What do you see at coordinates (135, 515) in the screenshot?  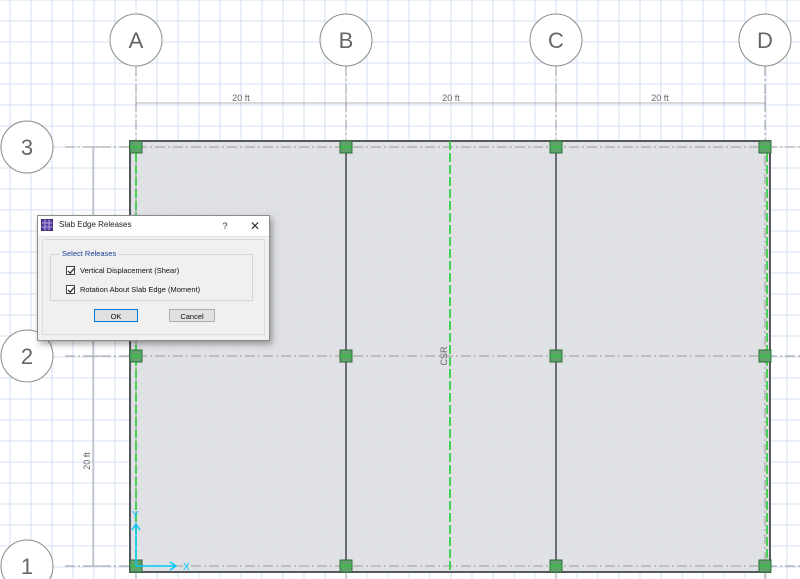 I see `y-axis-label: Y` at bounding box center [135, 515].